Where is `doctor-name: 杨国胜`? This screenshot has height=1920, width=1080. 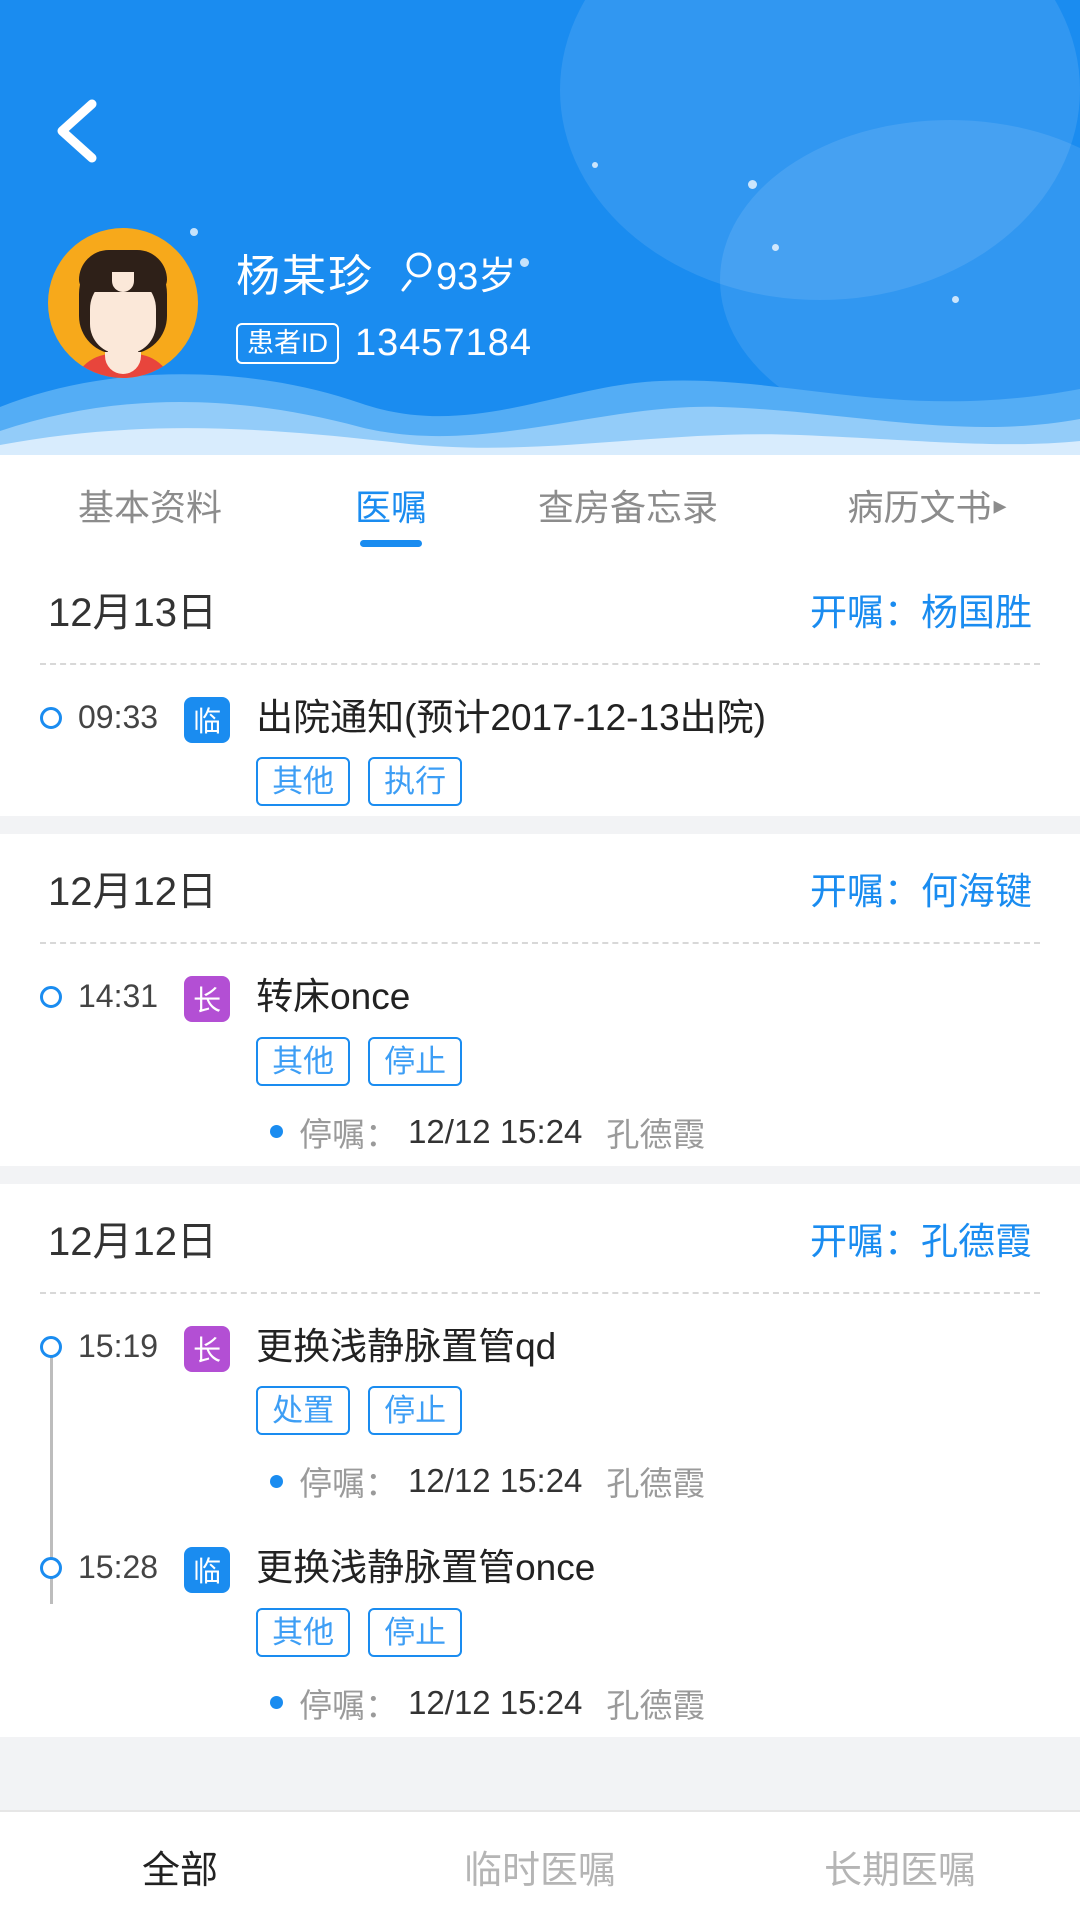
doctor-name: 杨国胜 is located at coordinates (976, 612).